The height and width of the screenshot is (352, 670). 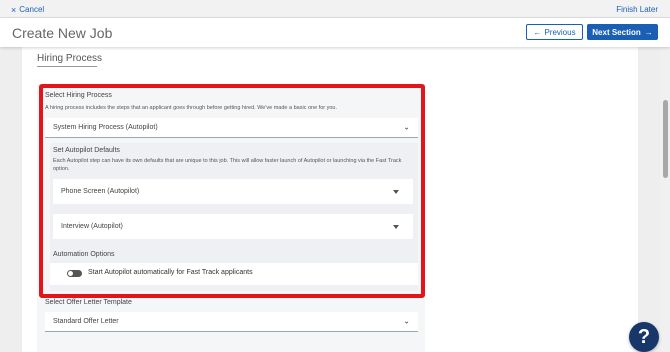 I want to click on top-bar: × Cancel Finish Later, so click(x=335, y=9).